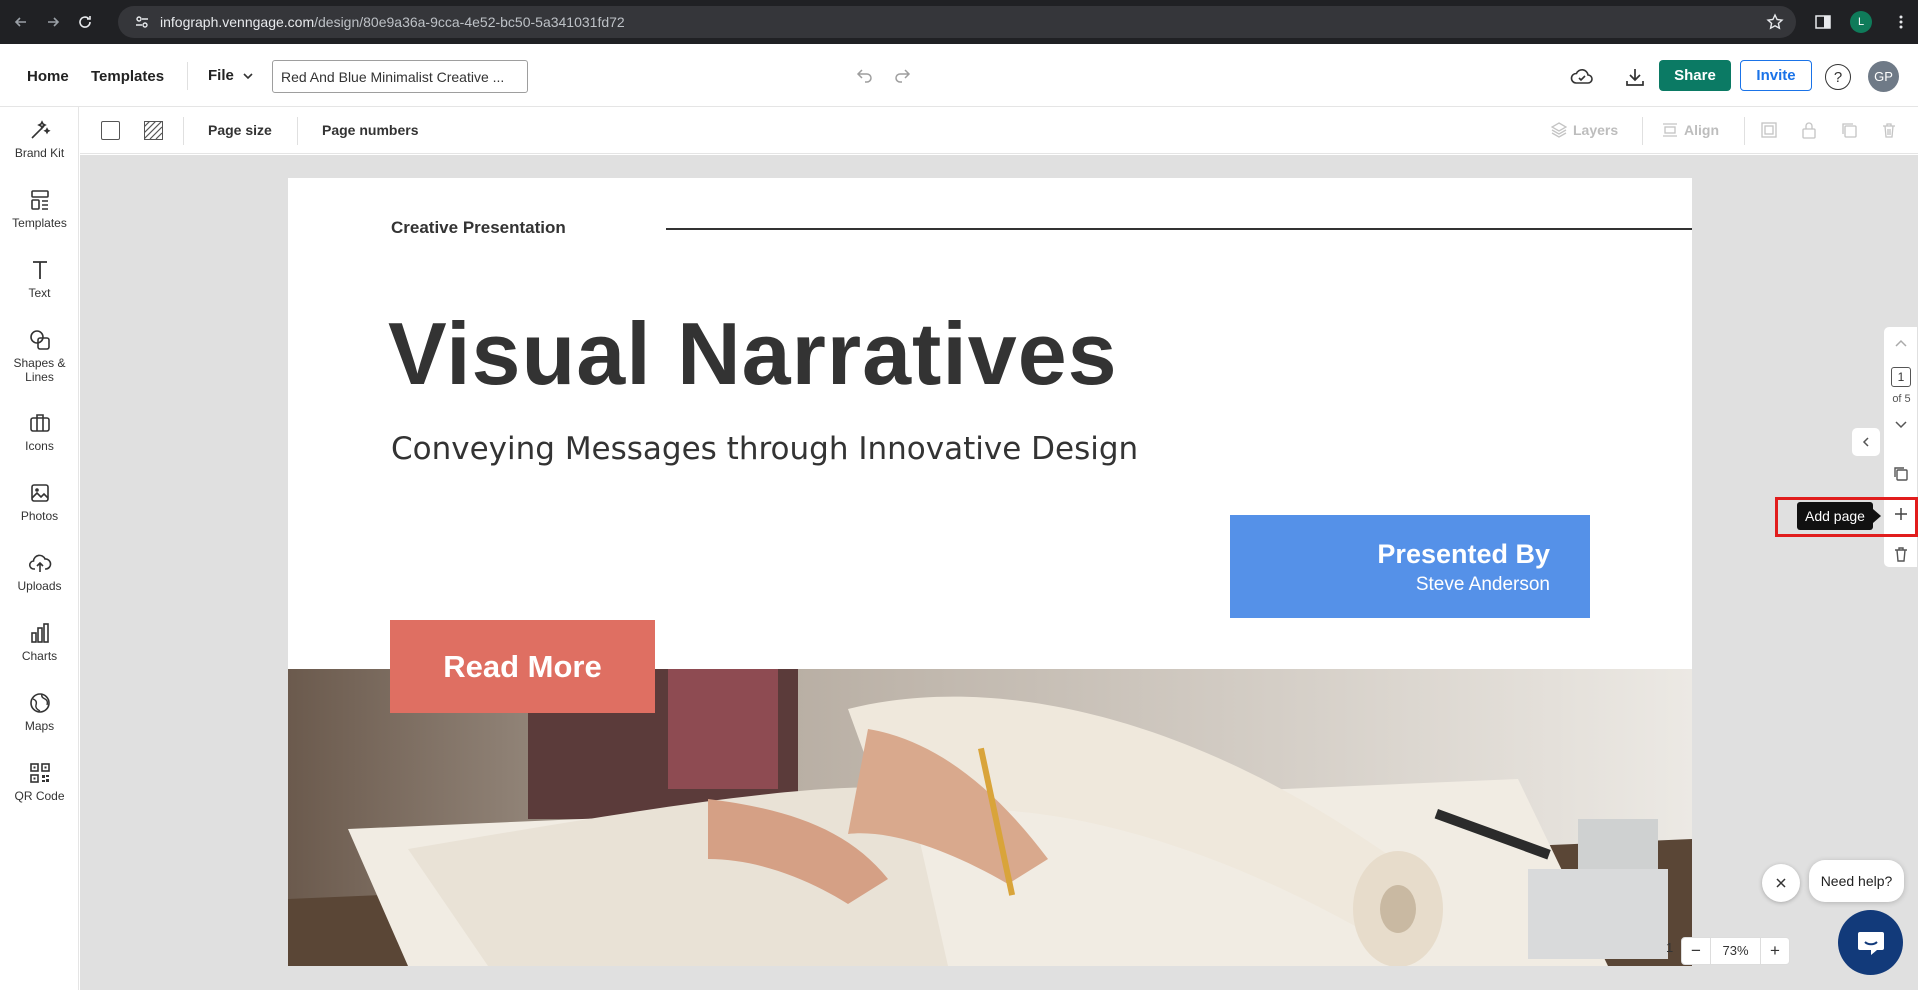 Image resolution: width=1918 pixels, height=990 pixels. Describe the element at coordinates (1901, 399) in the screenshot. I see `page-total: of 5` at that location.